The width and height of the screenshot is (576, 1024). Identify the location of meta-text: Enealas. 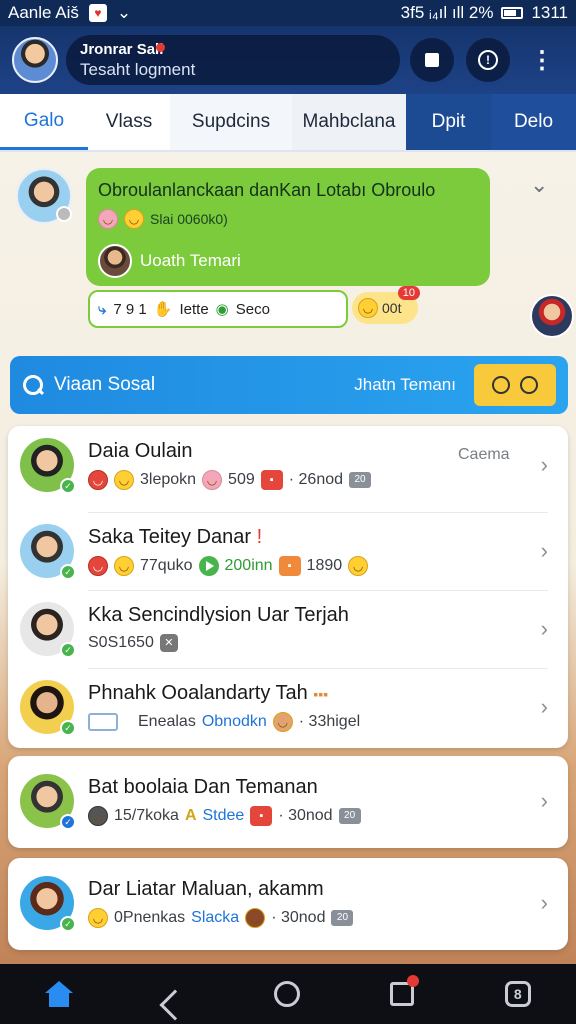
(167, 721).